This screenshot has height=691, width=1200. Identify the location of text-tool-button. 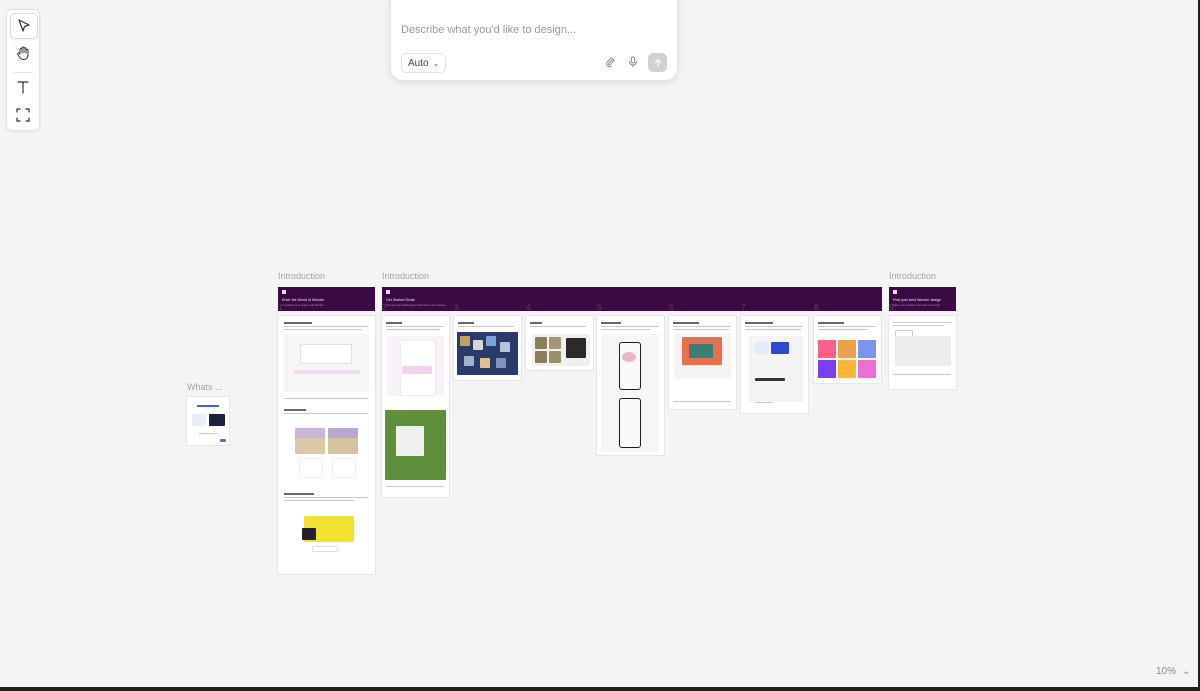
(23, 87).